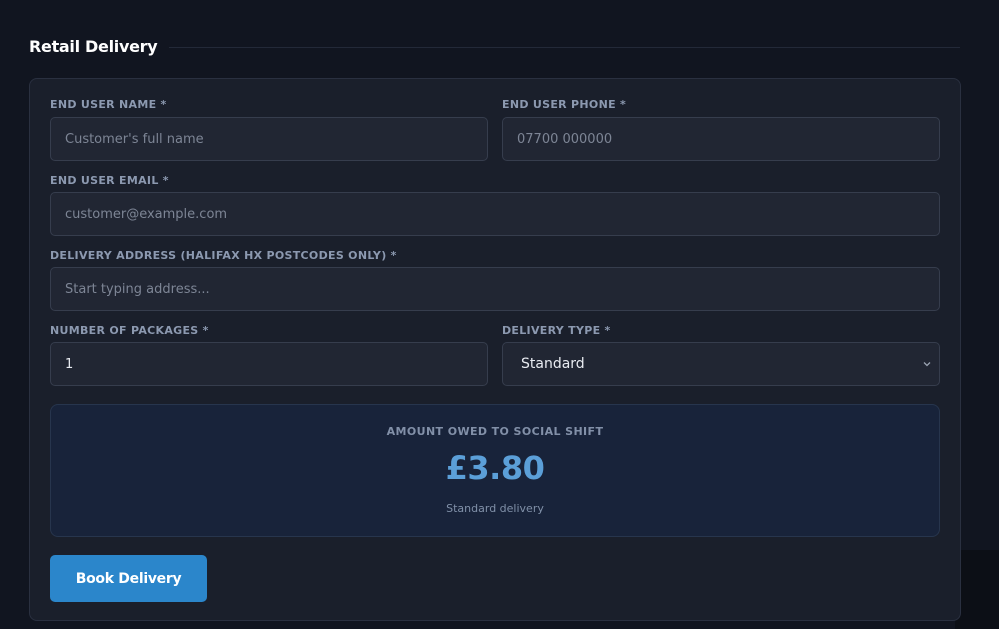 The image size is (999, 629). What do you see at coordinates (721, 364) in the screenshot?
I see `delivery-type-select: Standard` at bounding box center [721, 364].